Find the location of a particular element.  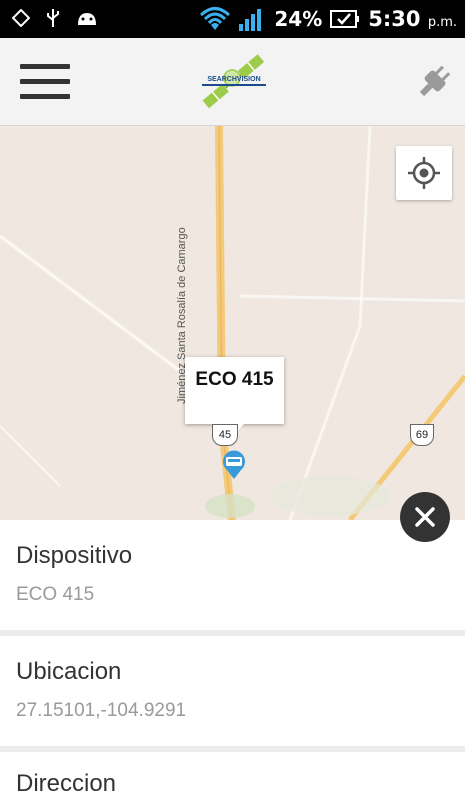

close-details-button is located at coordinates (425, 517).